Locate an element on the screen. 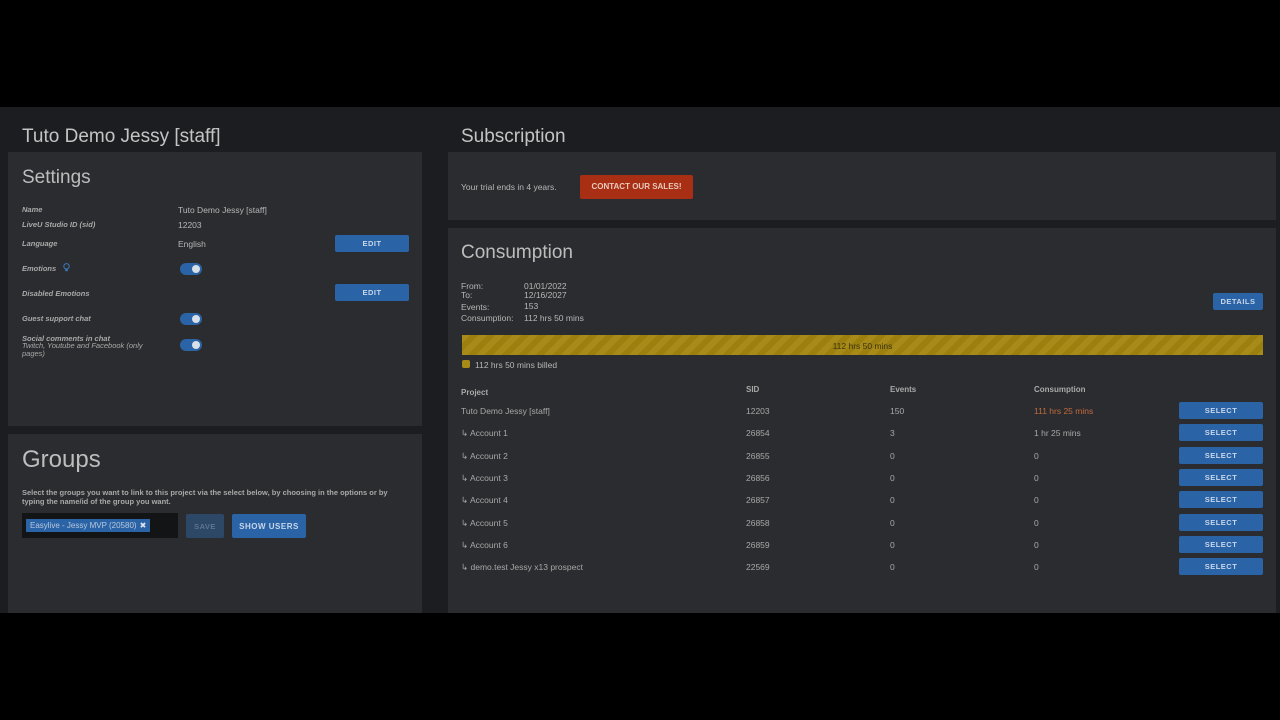 The image size is (1280, 720). consumption-title: Consumption is located at coordinates (517, 252).